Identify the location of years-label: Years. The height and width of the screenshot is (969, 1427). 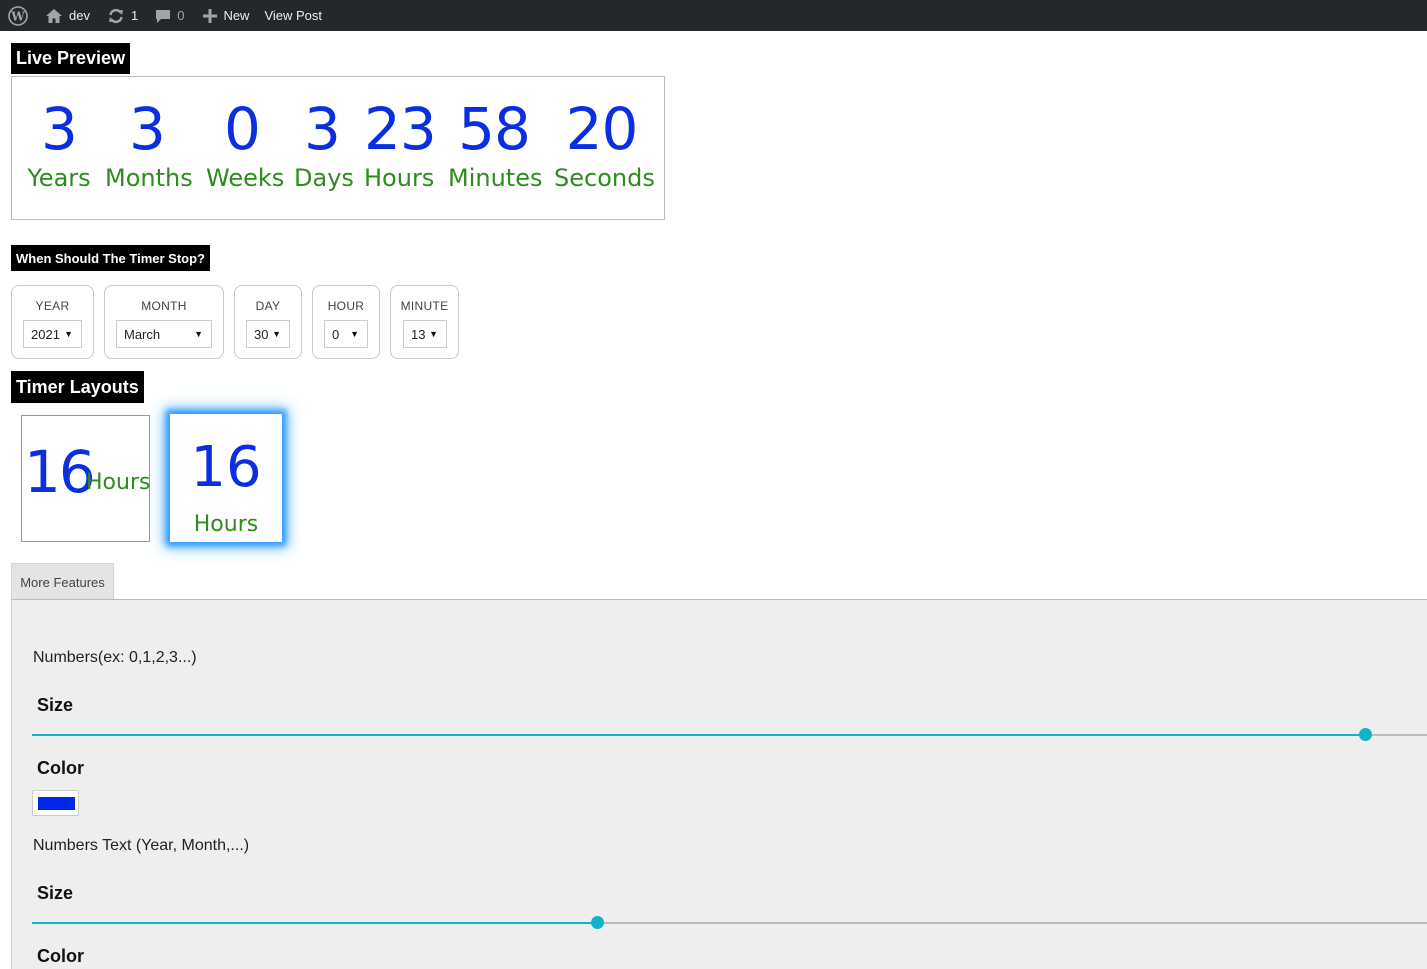
(59, 178).